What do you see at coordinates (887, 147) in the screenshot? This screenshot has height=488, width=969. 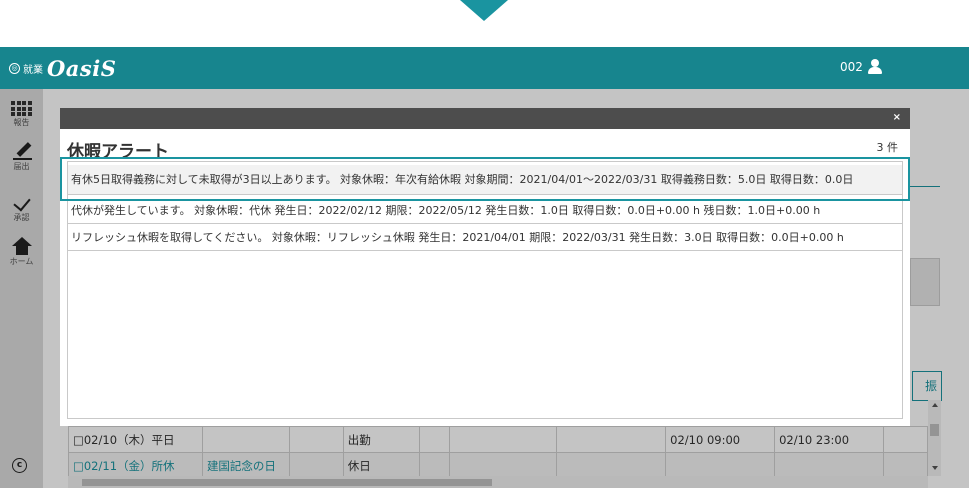 I see `alert-count: 3 件` at bounding box center [887, 147].